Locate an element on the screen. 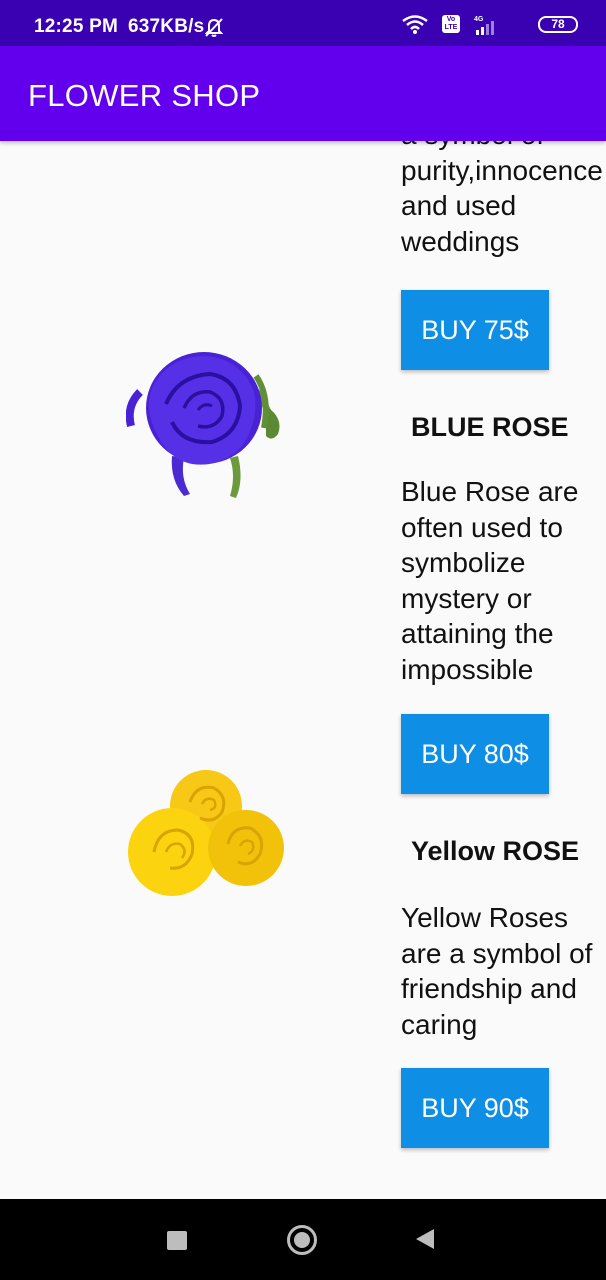 This screenshot has height=1280, width=606. product-name: BLUE ROSE is located at coordinates (490, 427).